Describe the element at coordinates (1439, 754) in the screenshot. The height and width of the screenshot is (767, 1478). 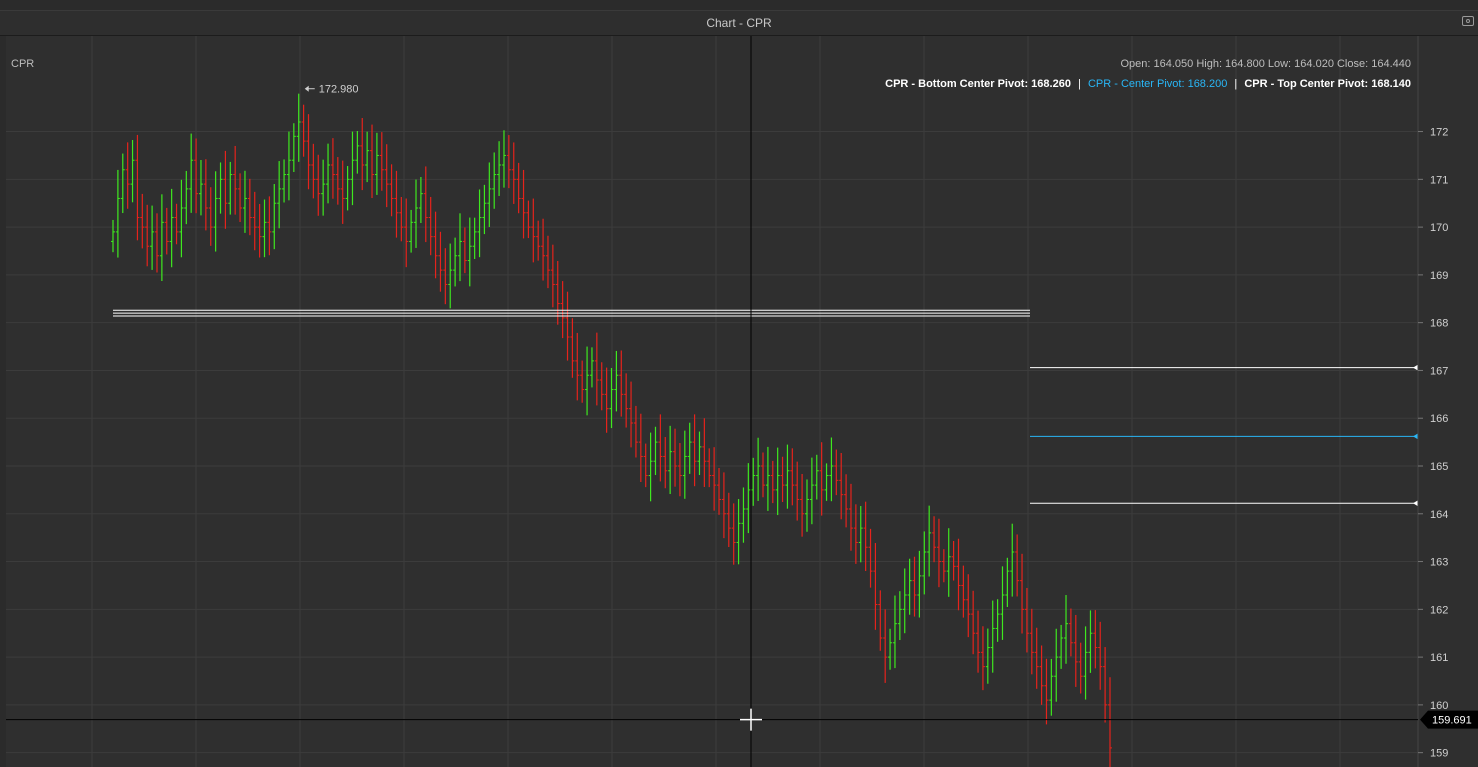
I see `axis-tick-label: 159` at that location.